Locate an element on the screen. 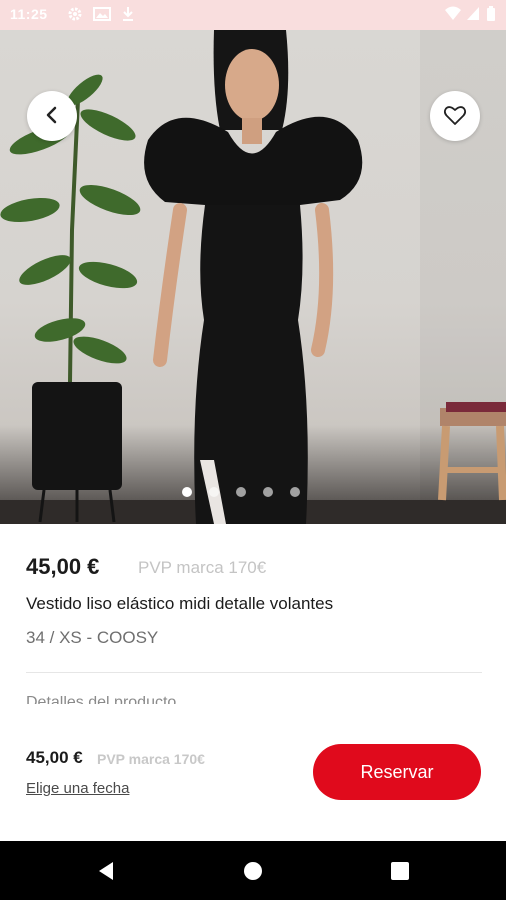  chevron-left-icon is located at coordinates (52, 116).